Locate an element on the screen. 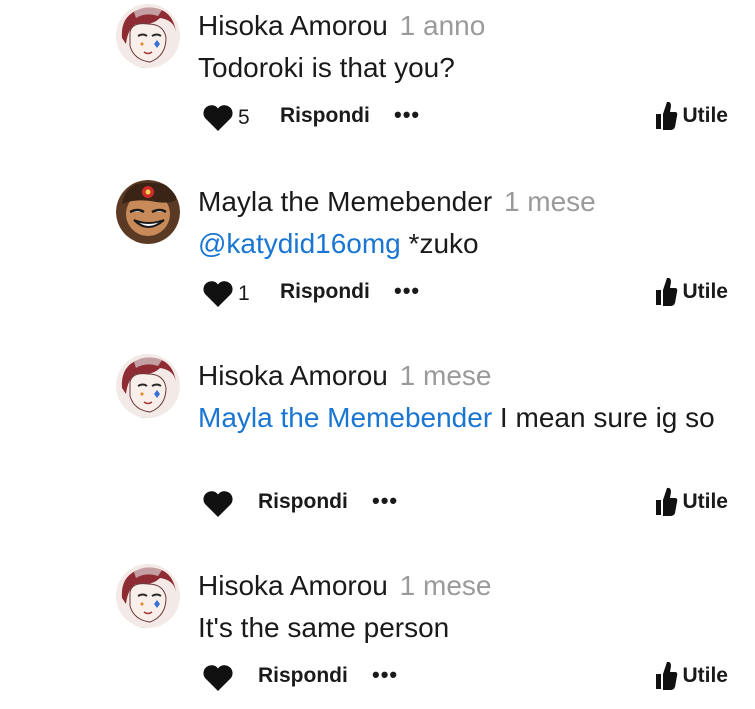 The image size is (755, 709). comment-actions: 1 Rispondi ••• Utile is located at coordinates (463, 294).